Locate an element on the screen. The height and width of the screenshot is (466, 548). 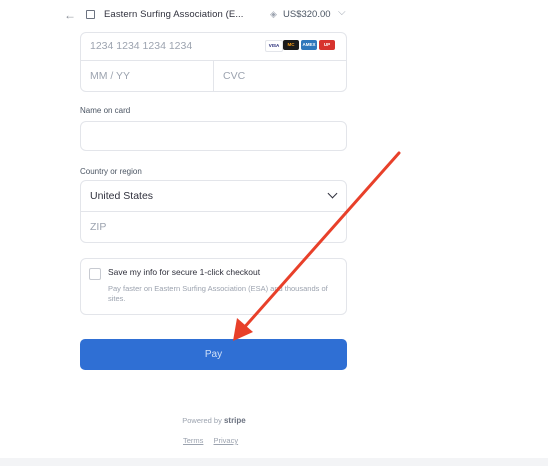
powered-by-text: Powered by is located at coordinates (202, 420).